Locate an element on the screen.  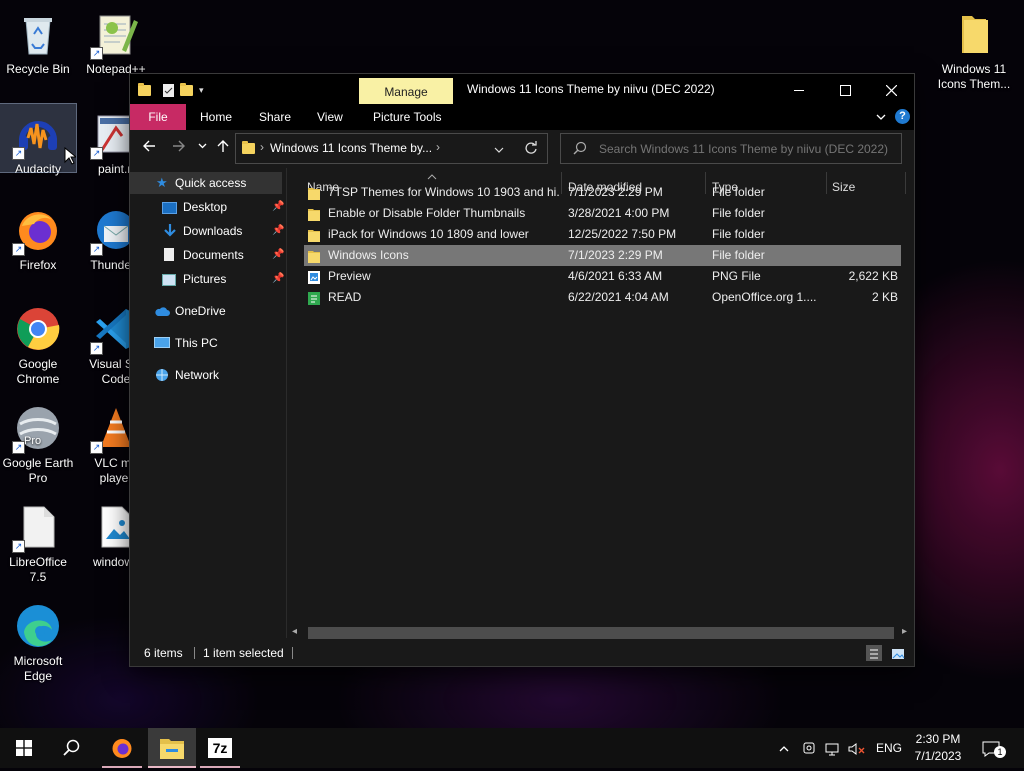
desktop-icon-label: LibreOffice 7.5 is located at coordinates (38, 569).